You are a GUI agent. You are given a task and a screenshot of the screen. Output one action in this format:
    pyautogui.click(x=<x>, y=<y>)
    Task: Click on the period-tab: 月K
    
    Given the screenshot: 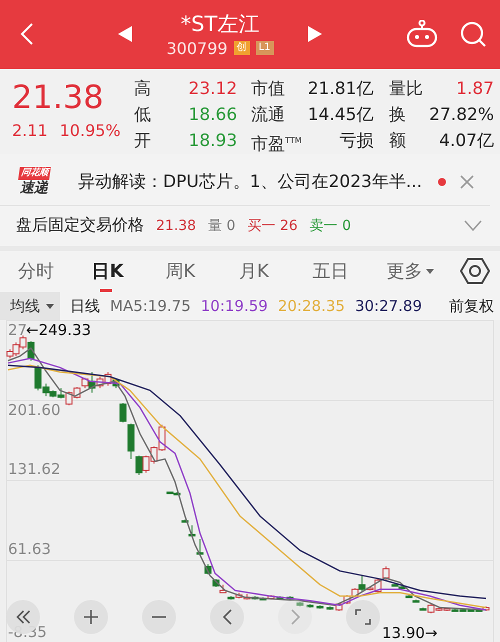 What is the action you would take?
    pyautogui.click(x=276, y=271)
    